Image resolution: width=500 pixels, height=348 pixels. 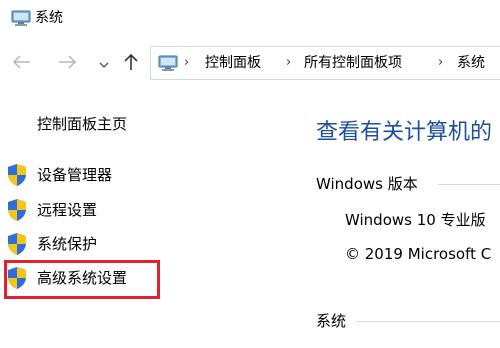 I want to click on up-button, so click(x=131, y=64).